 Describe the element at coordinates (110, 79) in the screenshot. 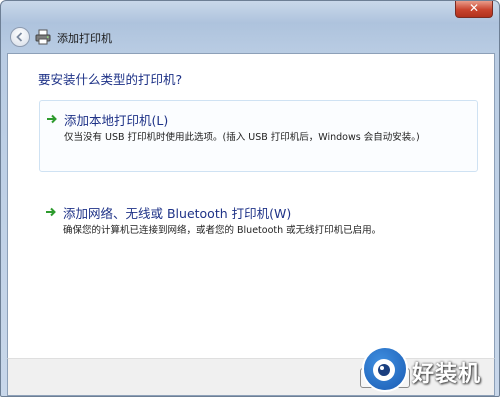

I see `page-heading: 要安装什么类型的打印机?` at that location.